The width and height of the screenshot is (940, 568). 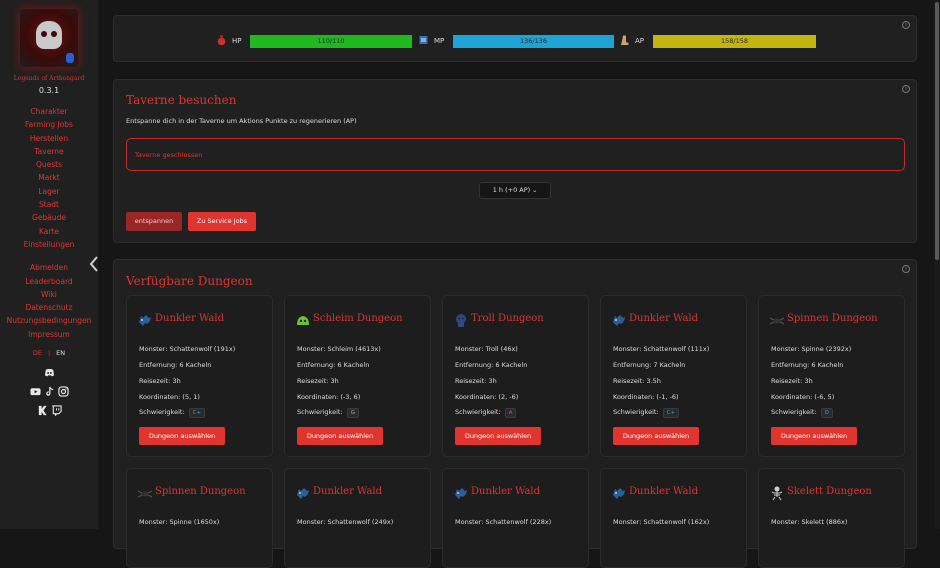 I want to click on monster-value: Schattenwolf (191x), so click(x=202, y=349).